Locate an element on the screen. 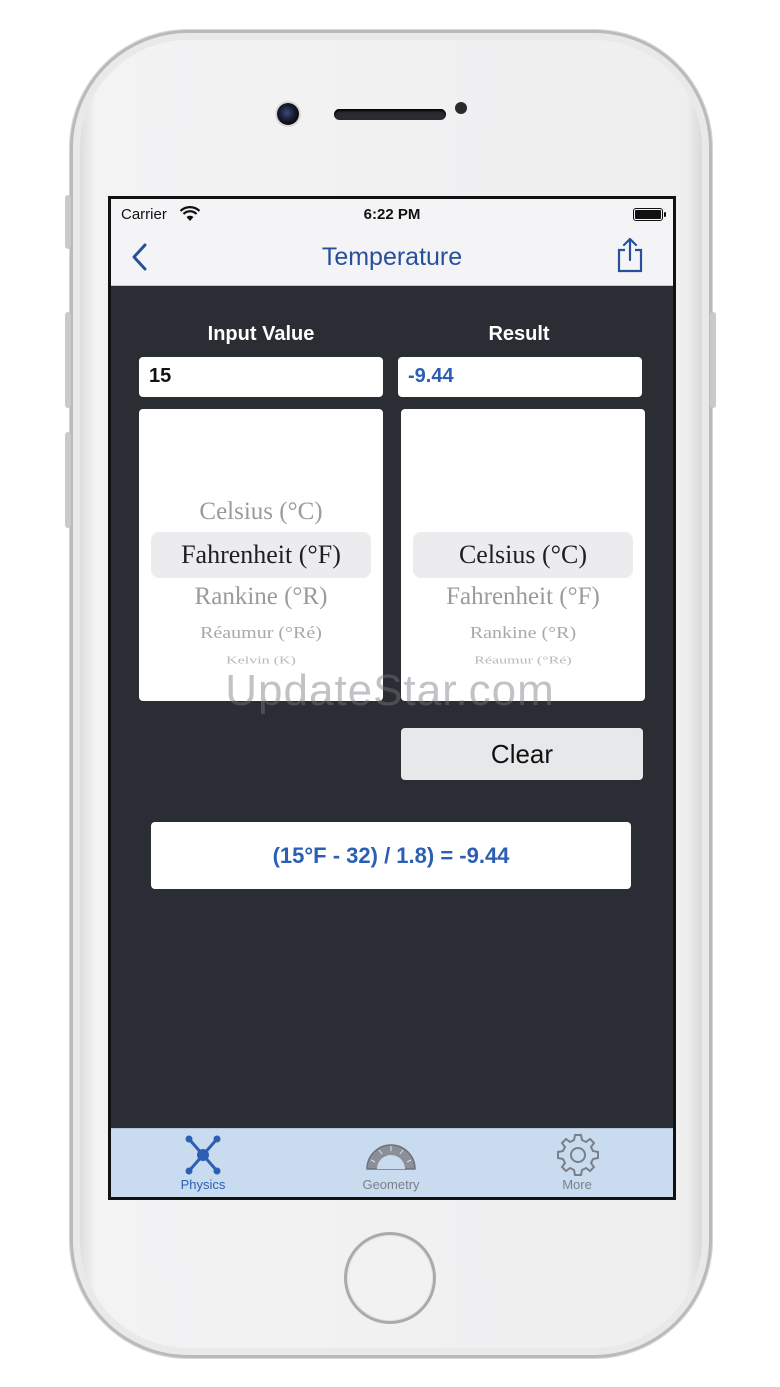  power-button is located at coordinates (713, 360).